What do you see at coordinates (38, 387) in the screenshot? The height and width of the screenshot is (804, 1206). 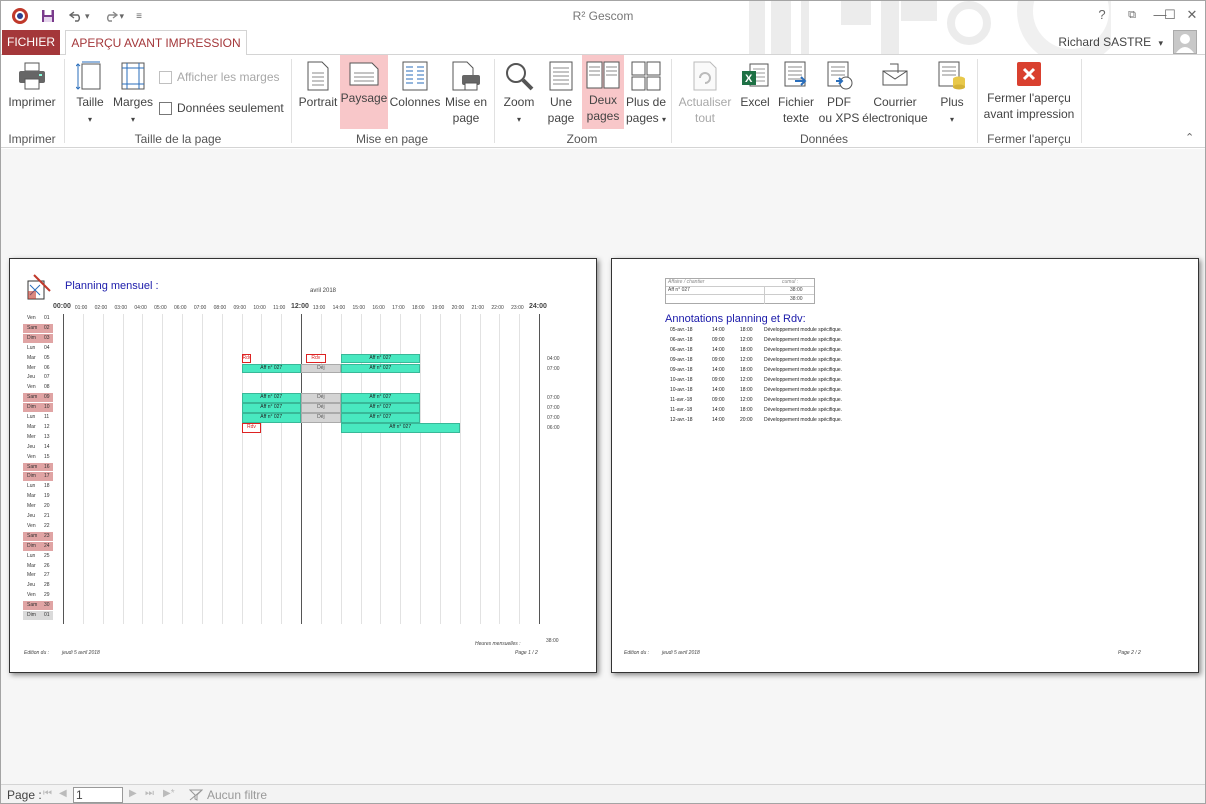 I see `day-row-label: Ven 08` at bounding box center [38, 387].